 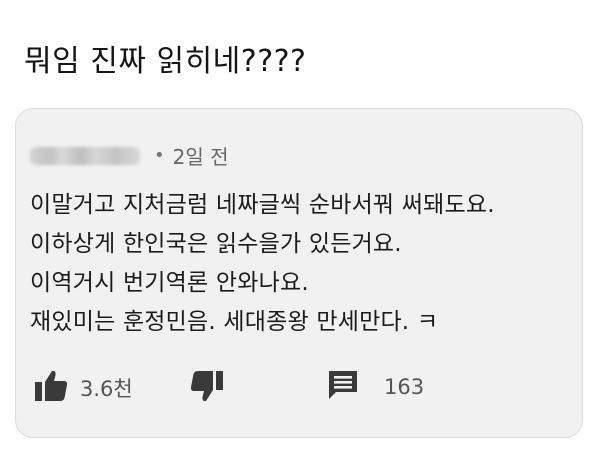 What do you see at coordinates (85, 155) in the screenshot?
I see `author-name-blurred` at bounding box center [85, 155].